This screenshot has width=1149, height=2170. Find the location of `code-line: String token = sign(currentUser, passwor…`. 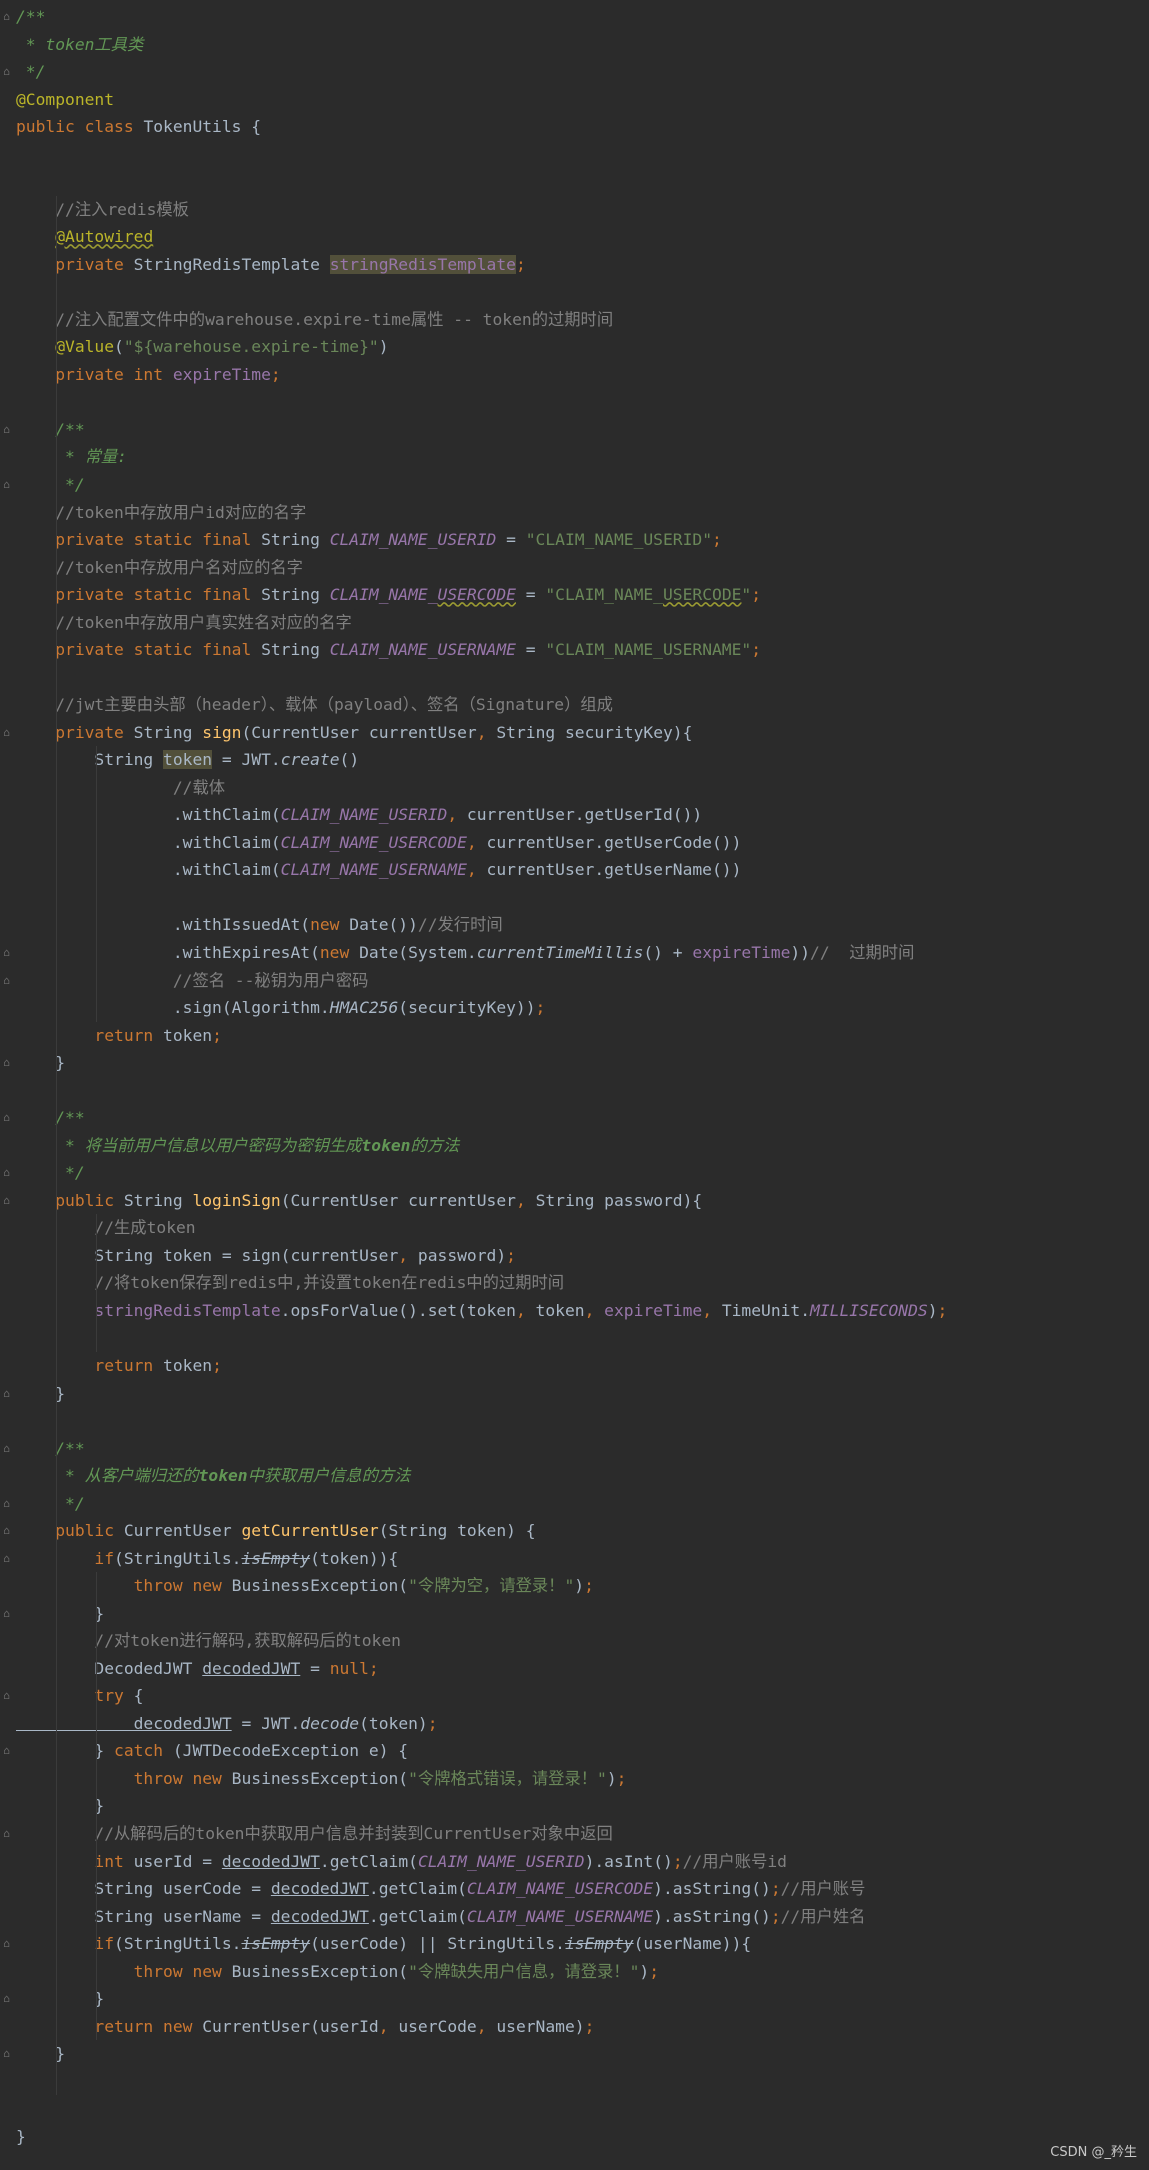

code-line: String token = sign(currentUser, passwor… is located at coordinates (266, 1255).